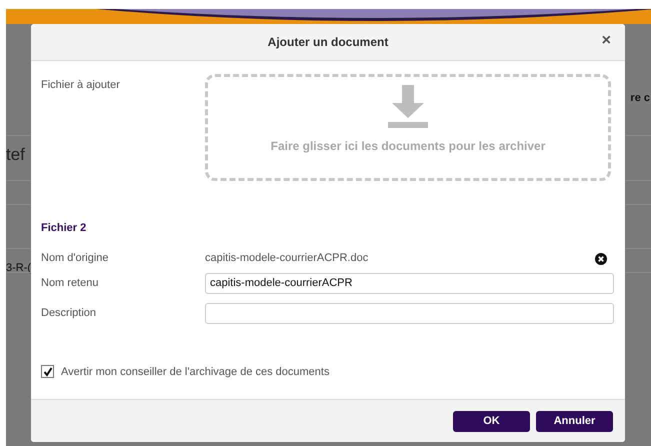  I want to click on ok-button: OK, so click(491, 421).